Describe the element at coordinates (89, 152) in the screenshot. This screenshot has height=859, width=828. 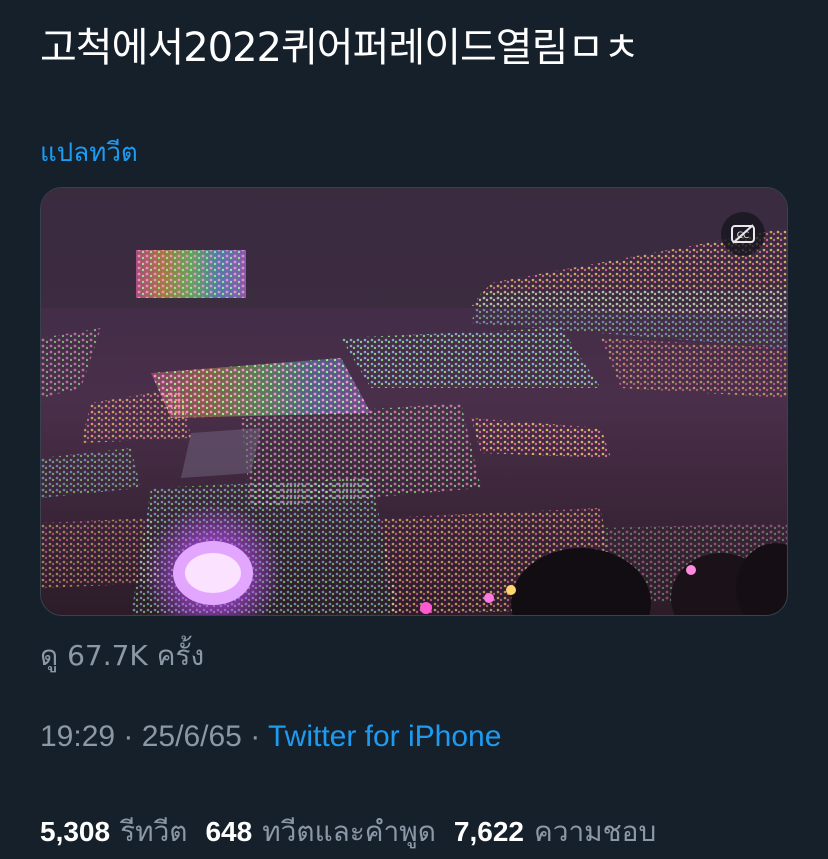
I see `translate-tweet-link: แปลทวีต` at that location.